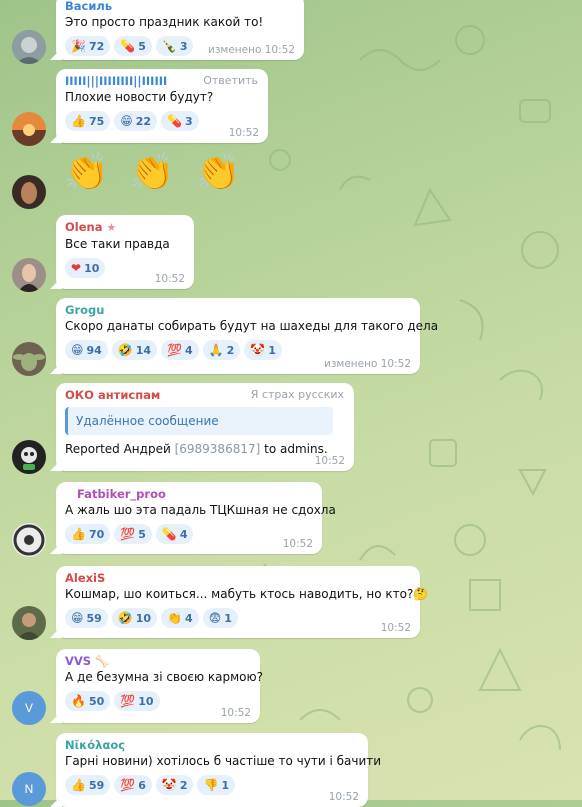 Image resolution: width=582 pixels, height=807 pixels. Describe the element at coordinates (134, 618) in the screenshot. I see `reaction-chip: 🤣 10` at that location.